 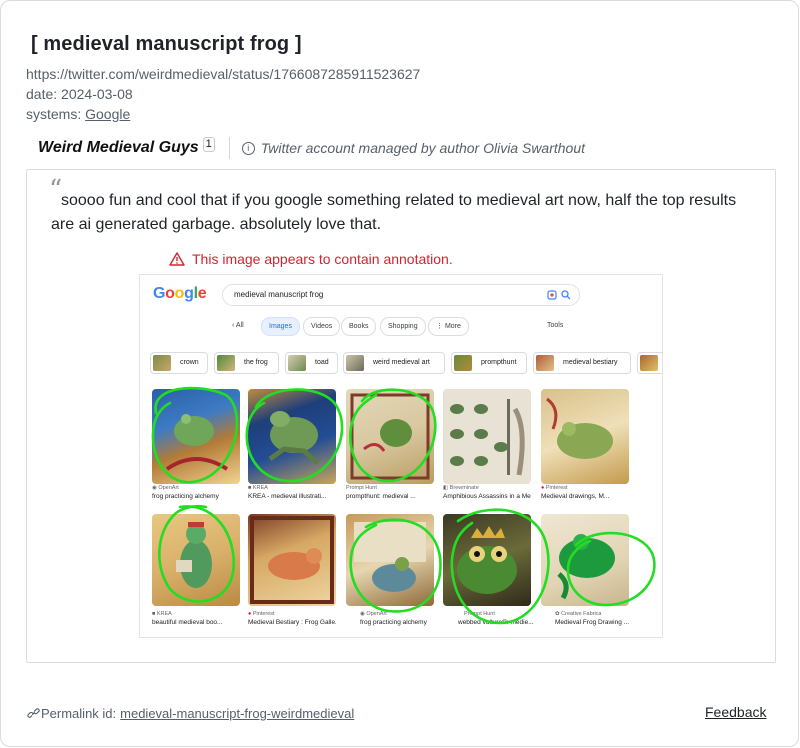 What do you see at coordinates (177, 259) in the screenshot?
I see `warning-icon` at bounding box center [177, 259].